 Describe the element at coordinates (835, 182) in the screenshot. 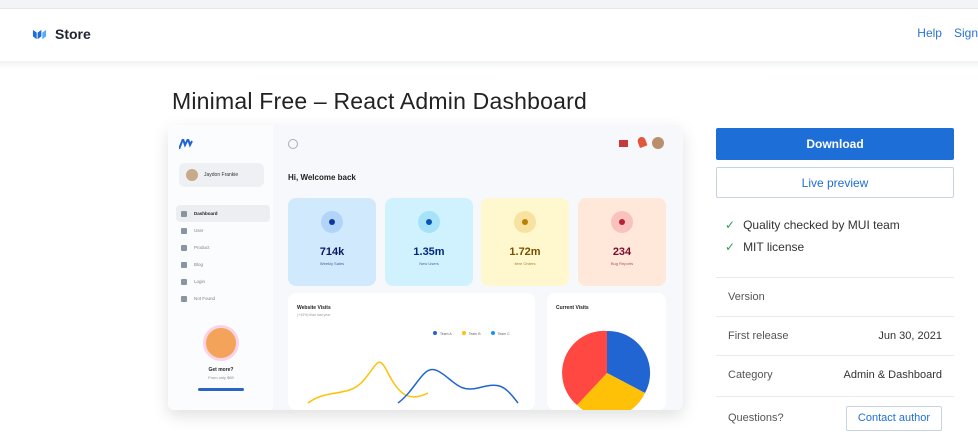

I see `live-preview-button: Live preview` at that location.